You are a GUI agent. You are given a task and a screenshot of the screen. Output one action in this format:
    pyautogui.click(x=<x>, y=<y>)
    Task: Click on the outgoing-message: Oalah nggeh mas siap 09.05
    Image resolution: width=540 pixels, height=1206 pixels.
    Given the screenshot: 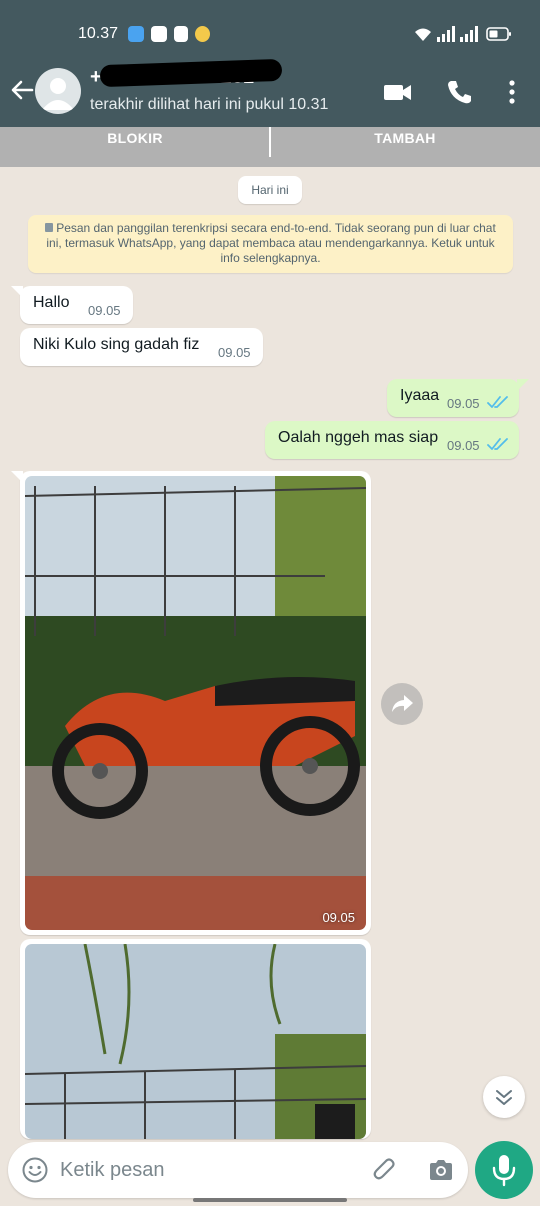 What is the action you would take?
    pyautogui.click(x=392, y=440)
    